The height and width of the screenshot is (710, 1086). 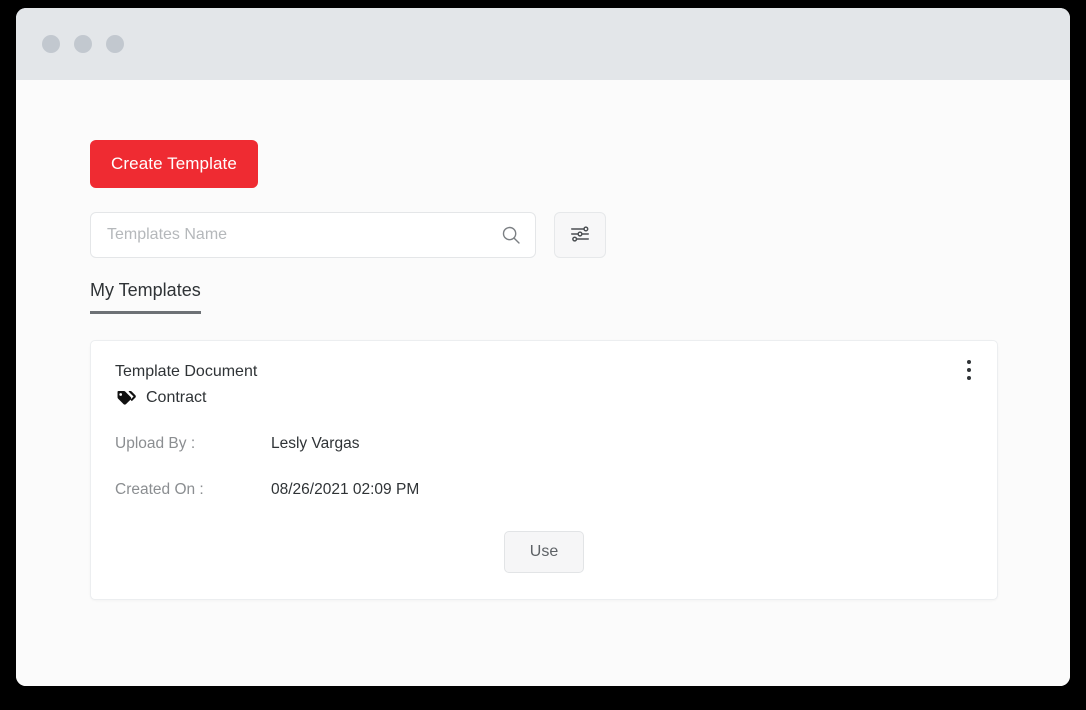 I want to click on tags-icon, so click(x=126, y=398).